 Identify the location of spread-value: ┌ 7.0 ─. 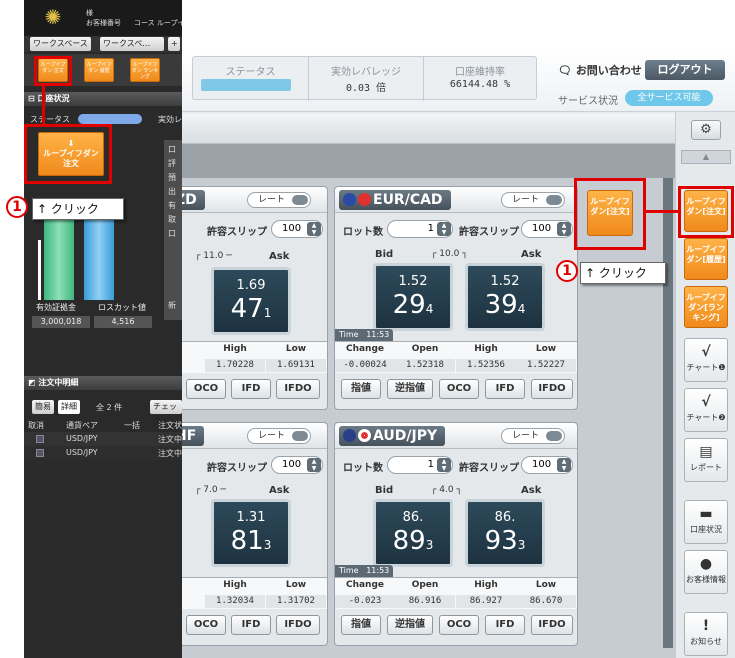
(210, 490).